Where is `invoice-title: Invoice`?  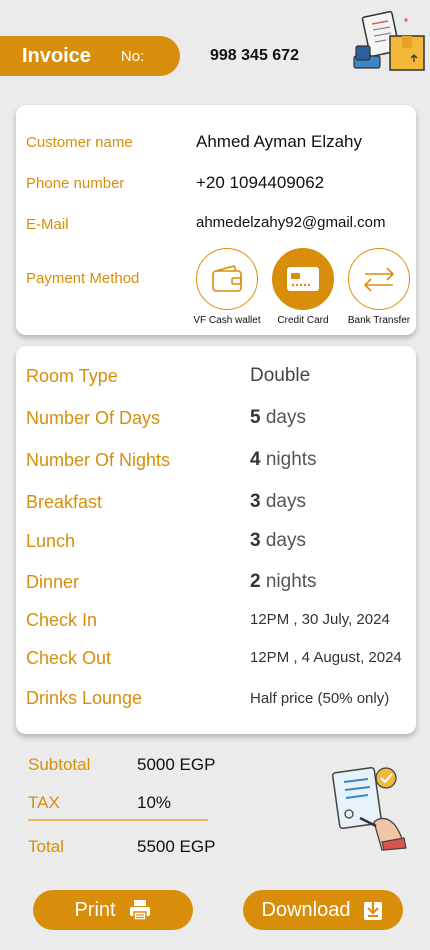 invoice-title: Invoice is located at coordinates (56, 55).